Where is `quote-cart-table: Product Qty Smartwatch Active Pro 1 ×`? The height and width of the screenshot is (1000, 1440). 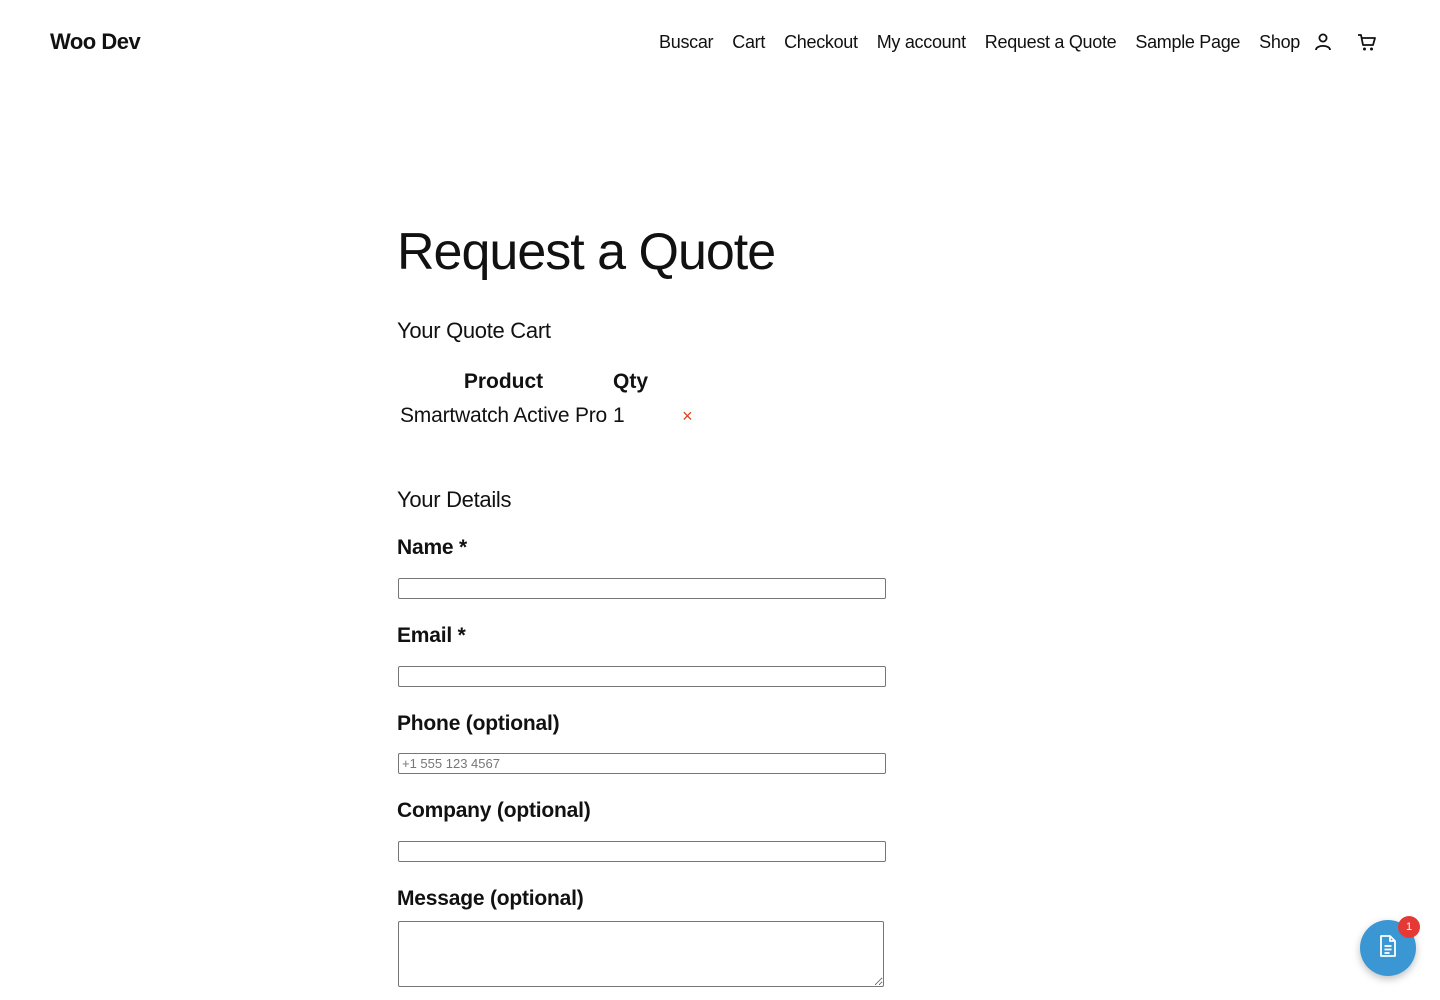 quote-cart-table: Product Qty Smartwatch Active Pro 1 × is located at coordinates (546, 399).